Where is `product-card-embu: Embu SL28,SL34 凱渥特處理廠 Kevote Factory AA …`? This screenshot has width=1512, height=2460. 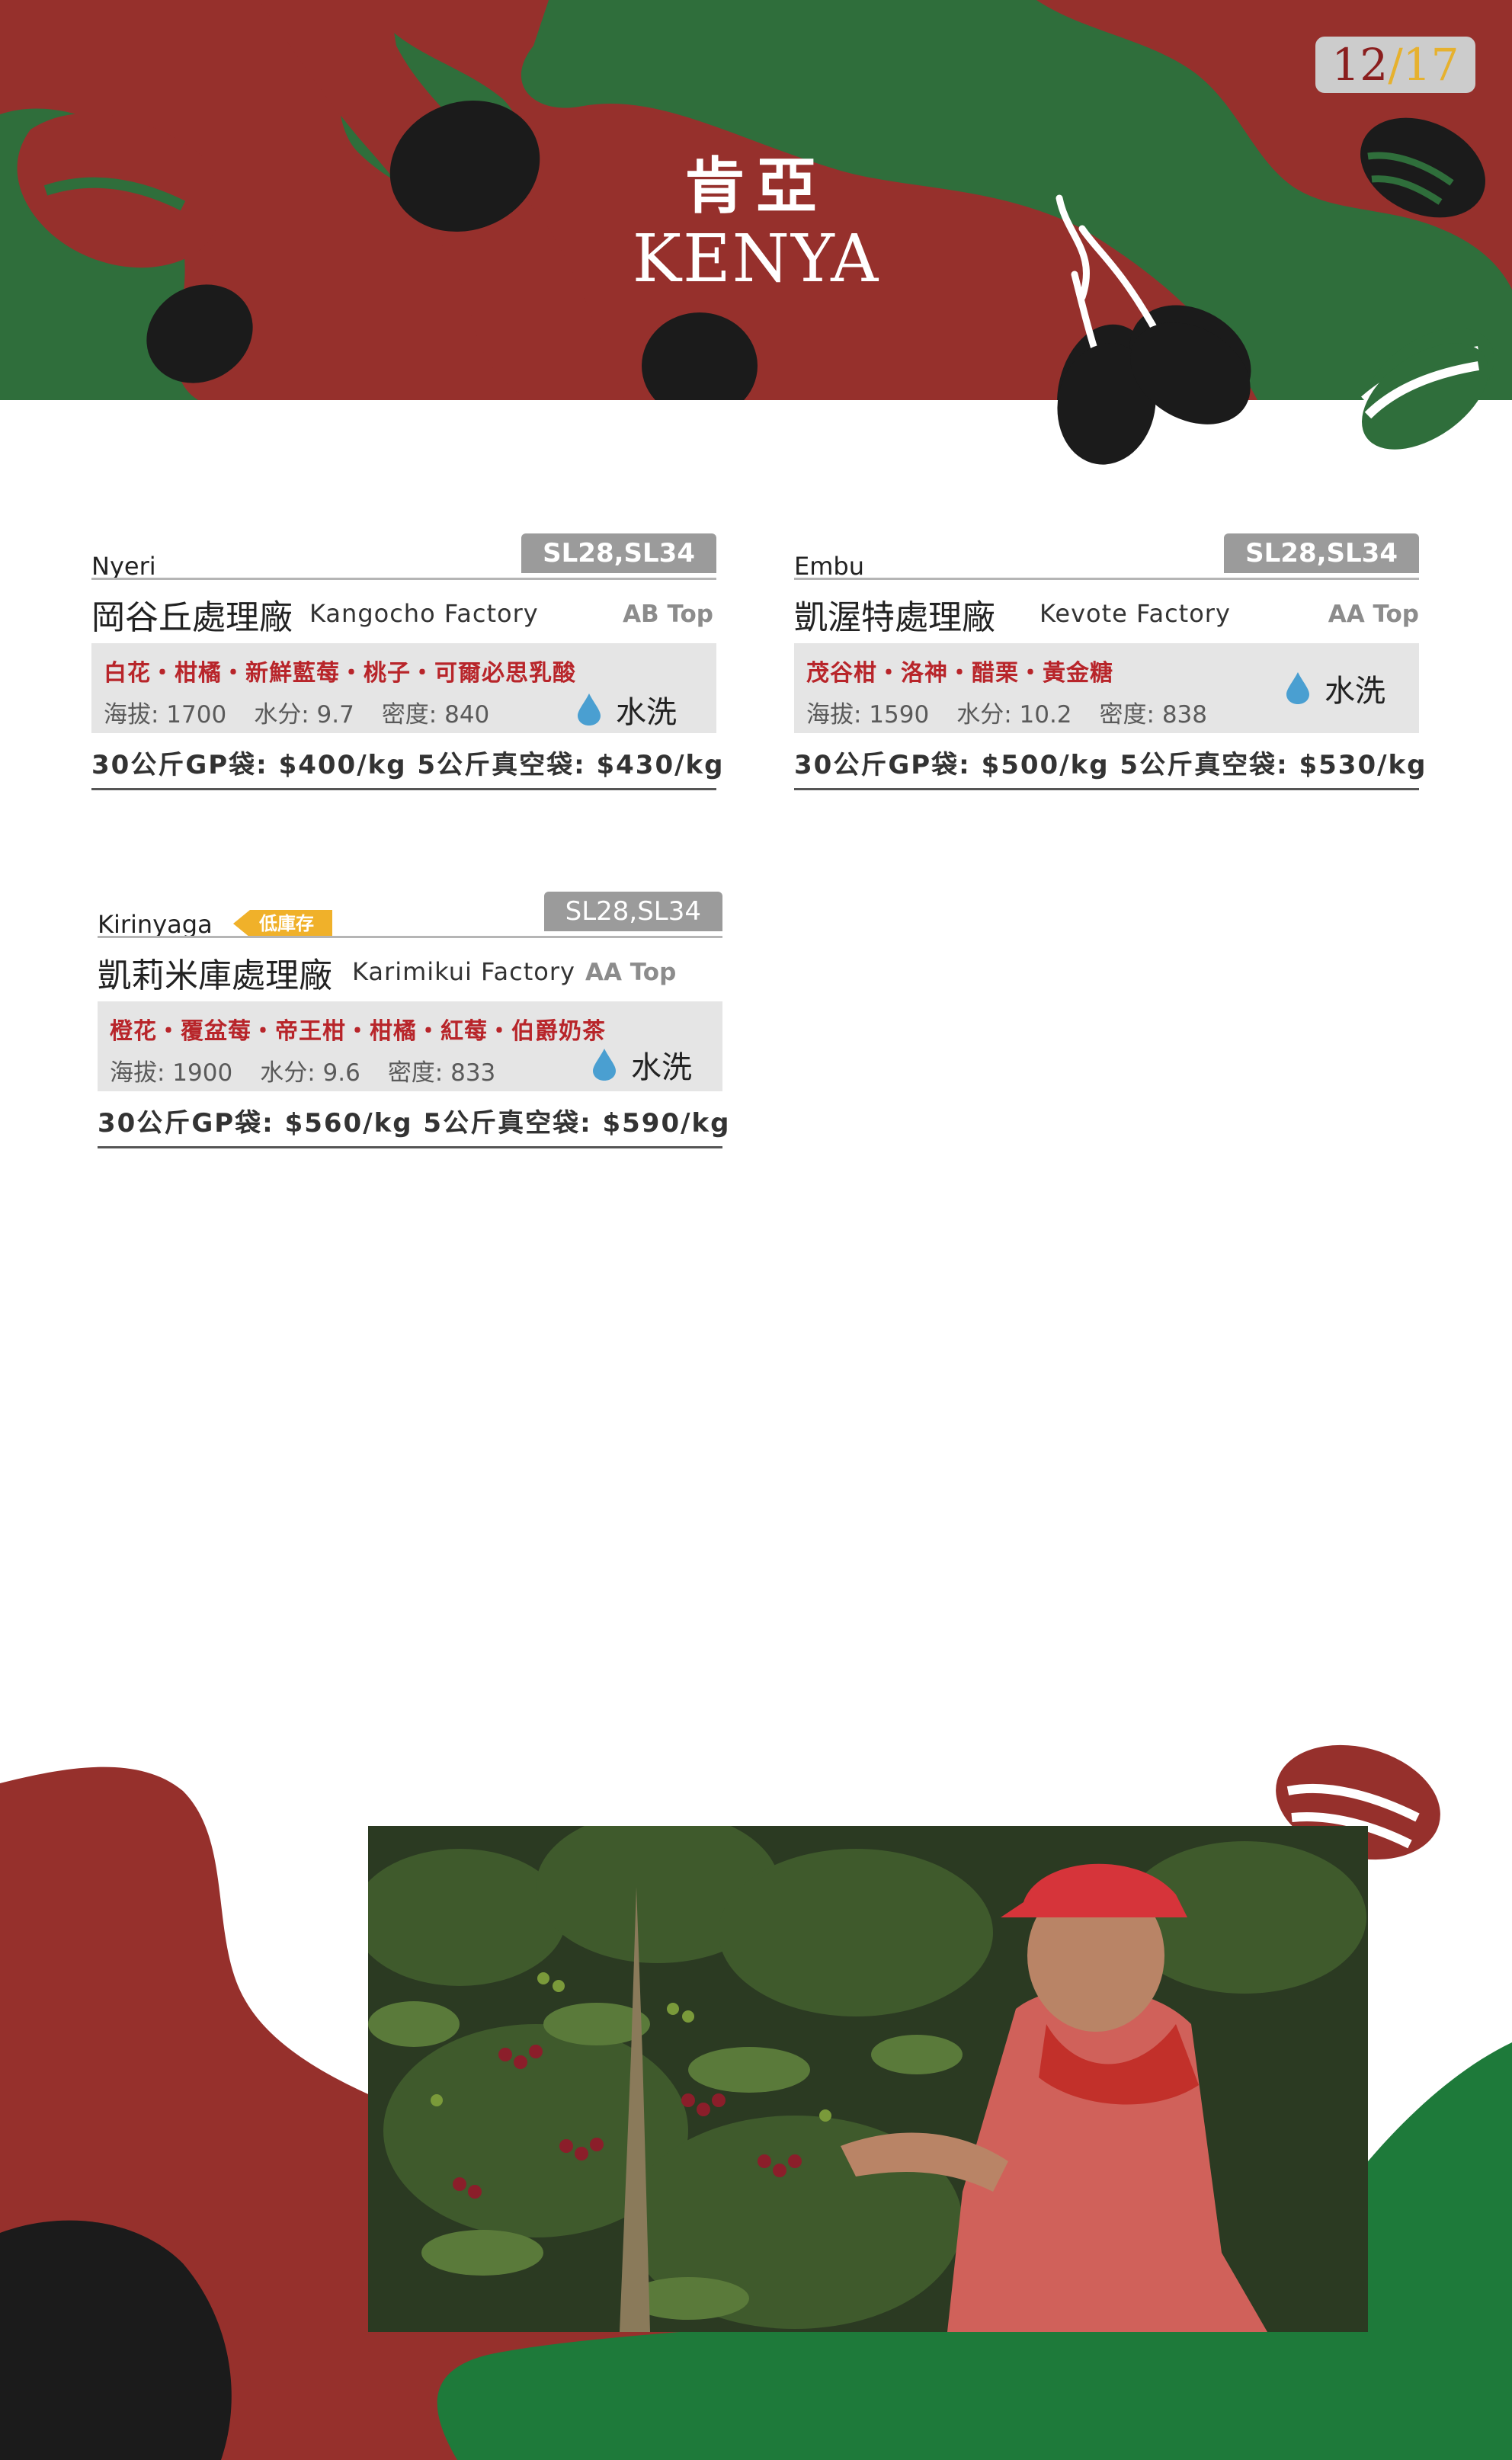 product-card-embu: Embu SL28,SL34 凱渥特處理廠 Kevote Factory AA … is located at coordinates (1110, 670).